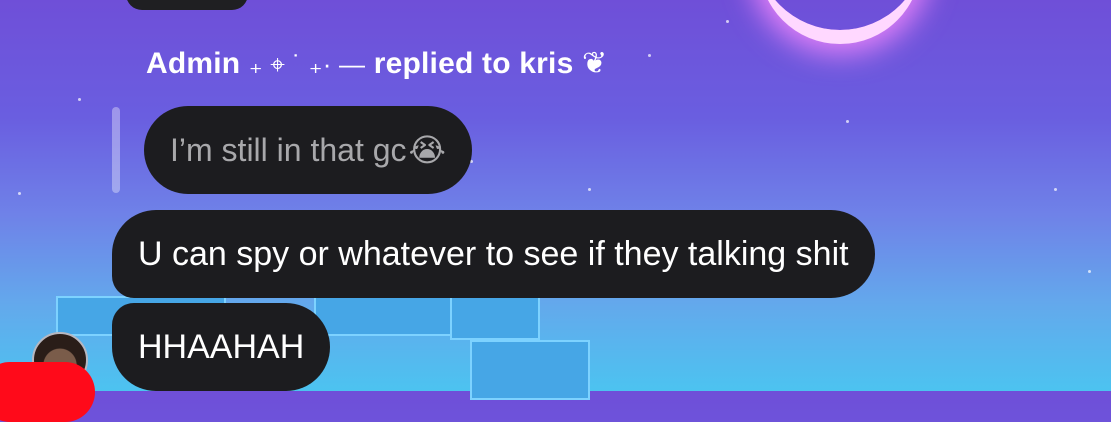 This screenshot has height=422, width=1111. I want to click on quoted-message-text: I’m still in that gc, so click(288, 149).